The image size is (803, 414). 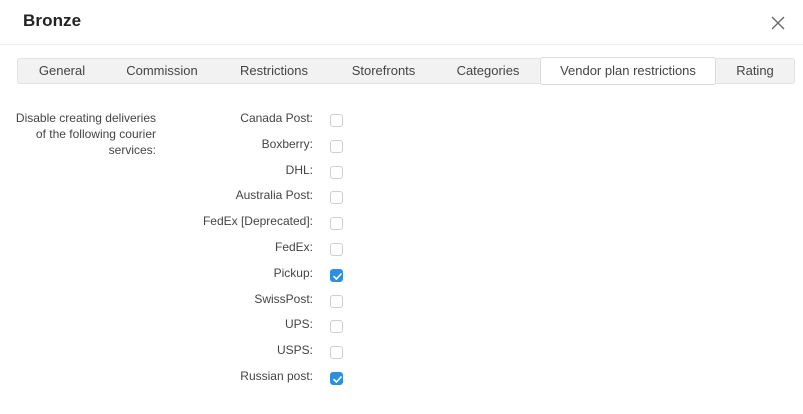 I want to click on close-icon, so click(x=778, y=23).